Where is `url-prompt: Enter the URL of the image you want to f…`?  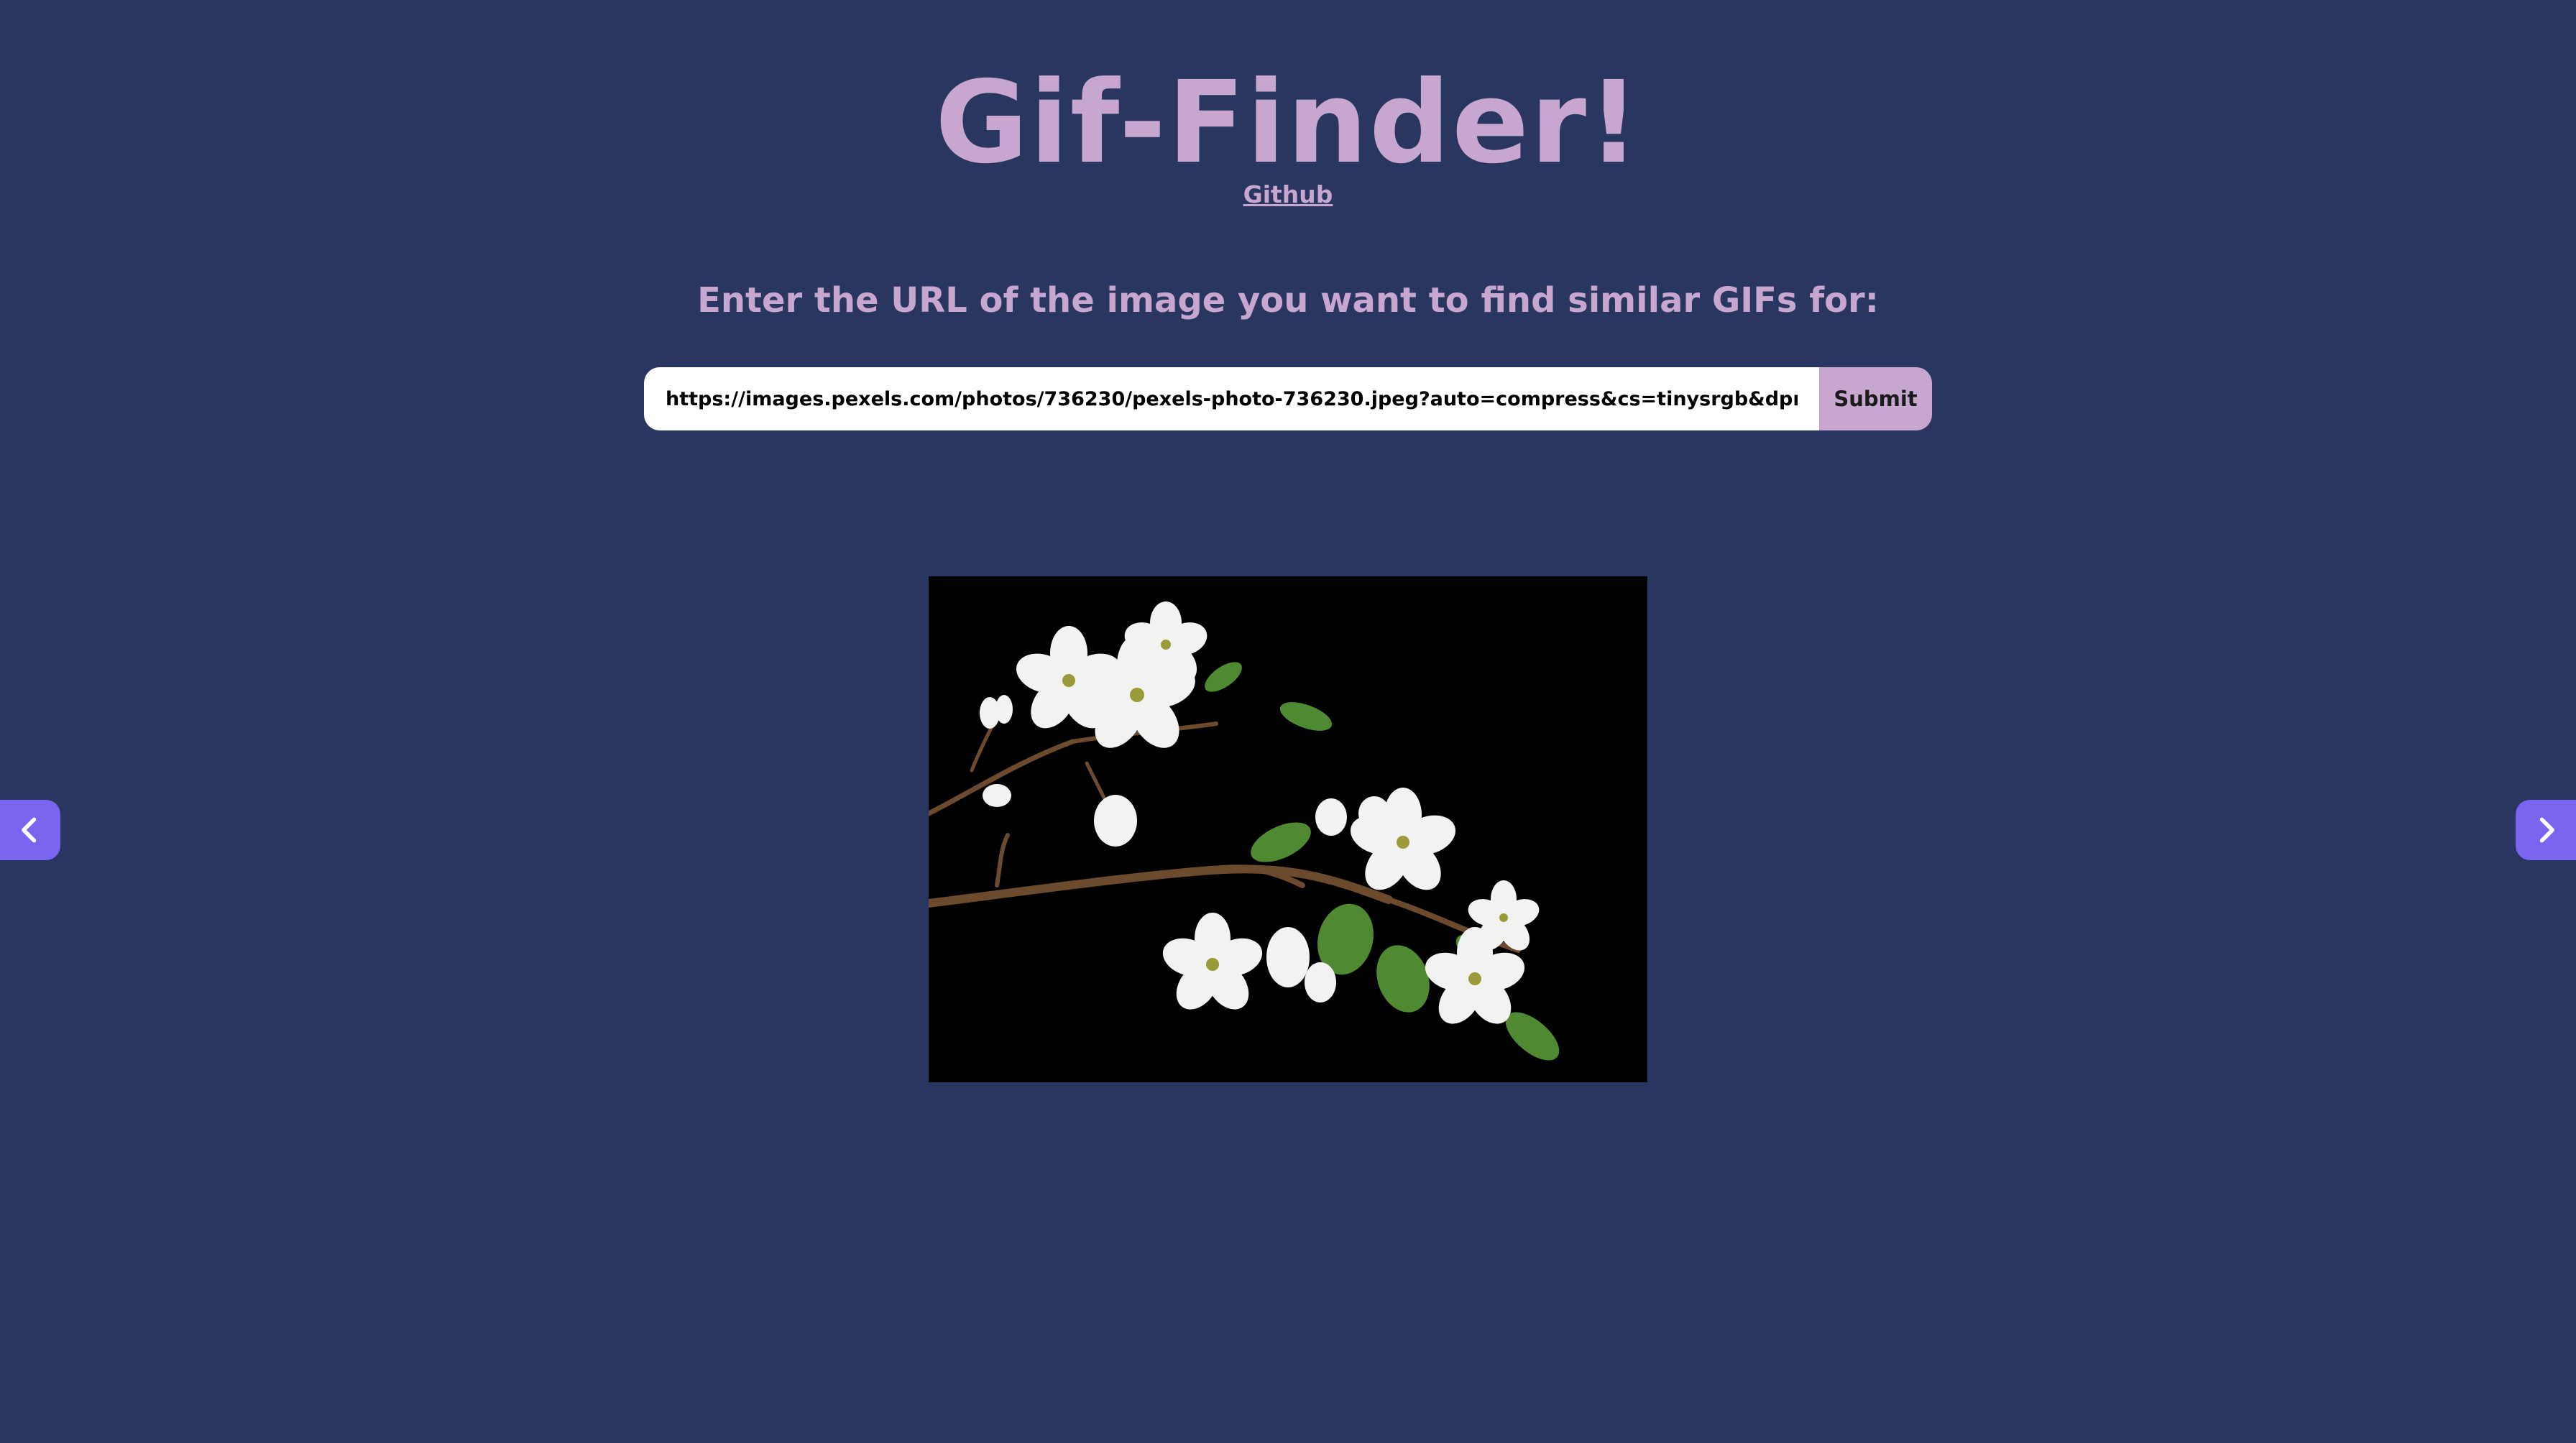 url-prompt: Enter the URL of the image you want to f… is located at coordinates (1288, 300).